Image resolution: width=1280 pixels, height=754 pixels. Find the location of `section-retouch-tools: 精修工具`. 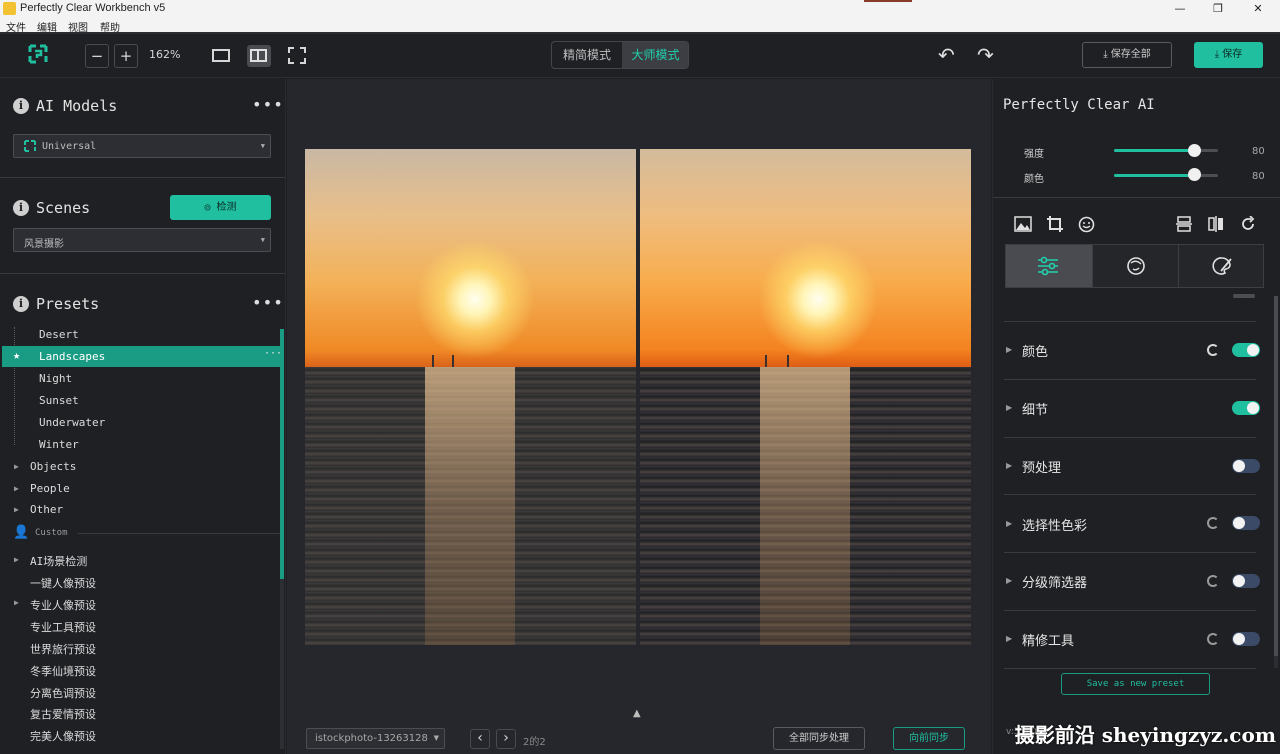

section-retouch-tools: 精修工具 is located at coordinates (1048, 639).